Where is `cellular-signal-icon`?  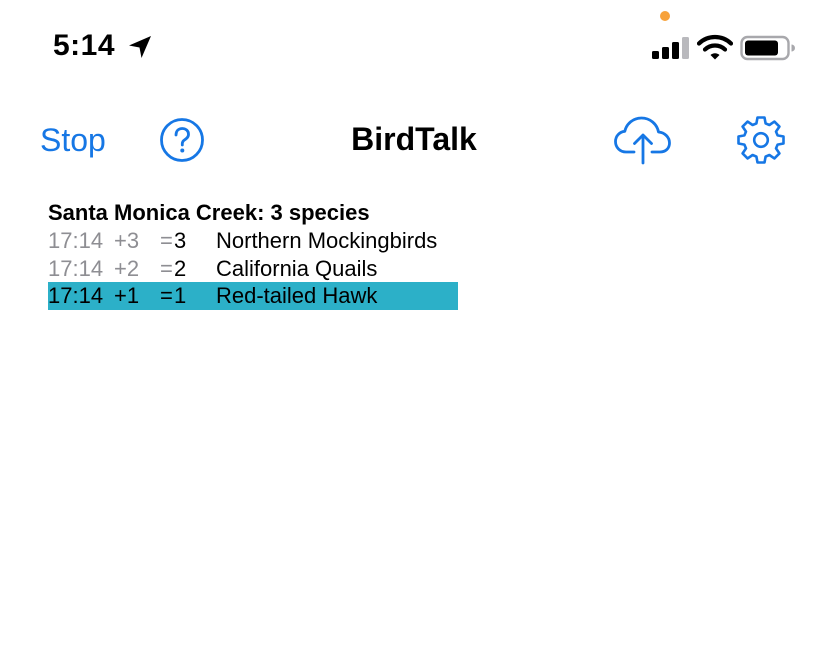
cellular-signal-icon is located at coordinates (670, 48).